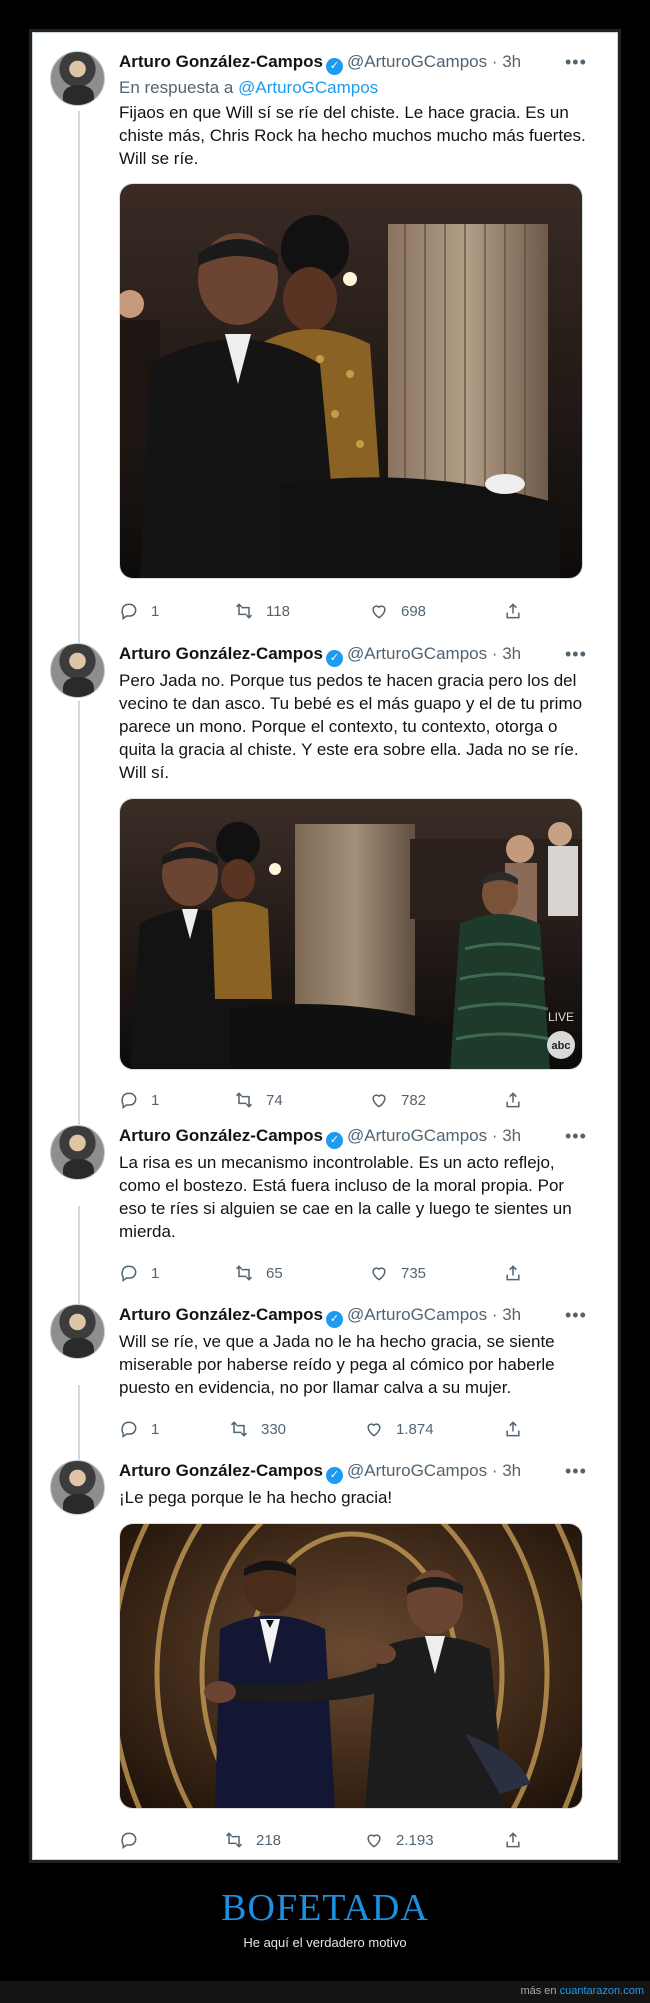  Describe the element at coordinates (256, 1497) in the screenshot. I see `tweet-text: ¡Le pega porque le ha hecho gracia!` at that location.